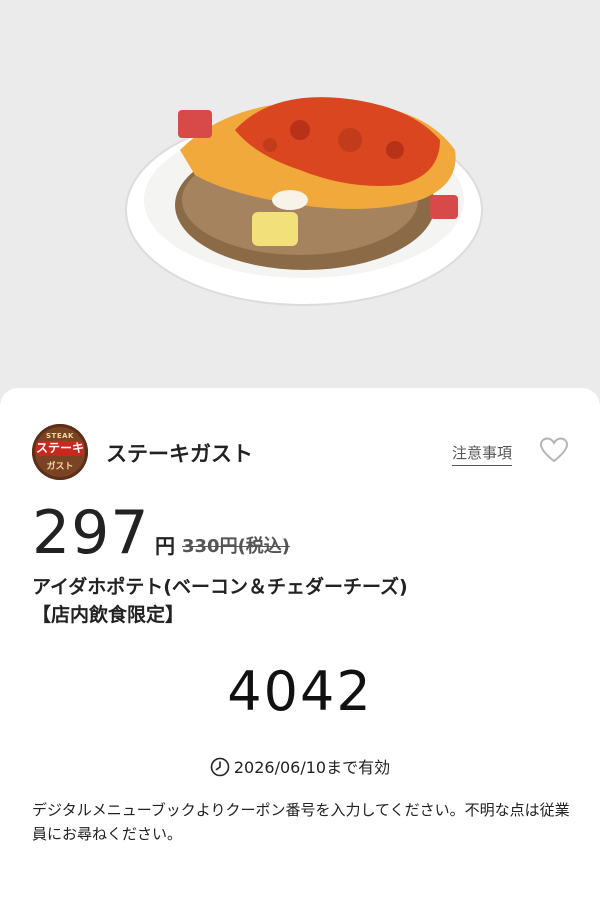  I want to click on brand-name: ステーキガスト, so click(179, 454).